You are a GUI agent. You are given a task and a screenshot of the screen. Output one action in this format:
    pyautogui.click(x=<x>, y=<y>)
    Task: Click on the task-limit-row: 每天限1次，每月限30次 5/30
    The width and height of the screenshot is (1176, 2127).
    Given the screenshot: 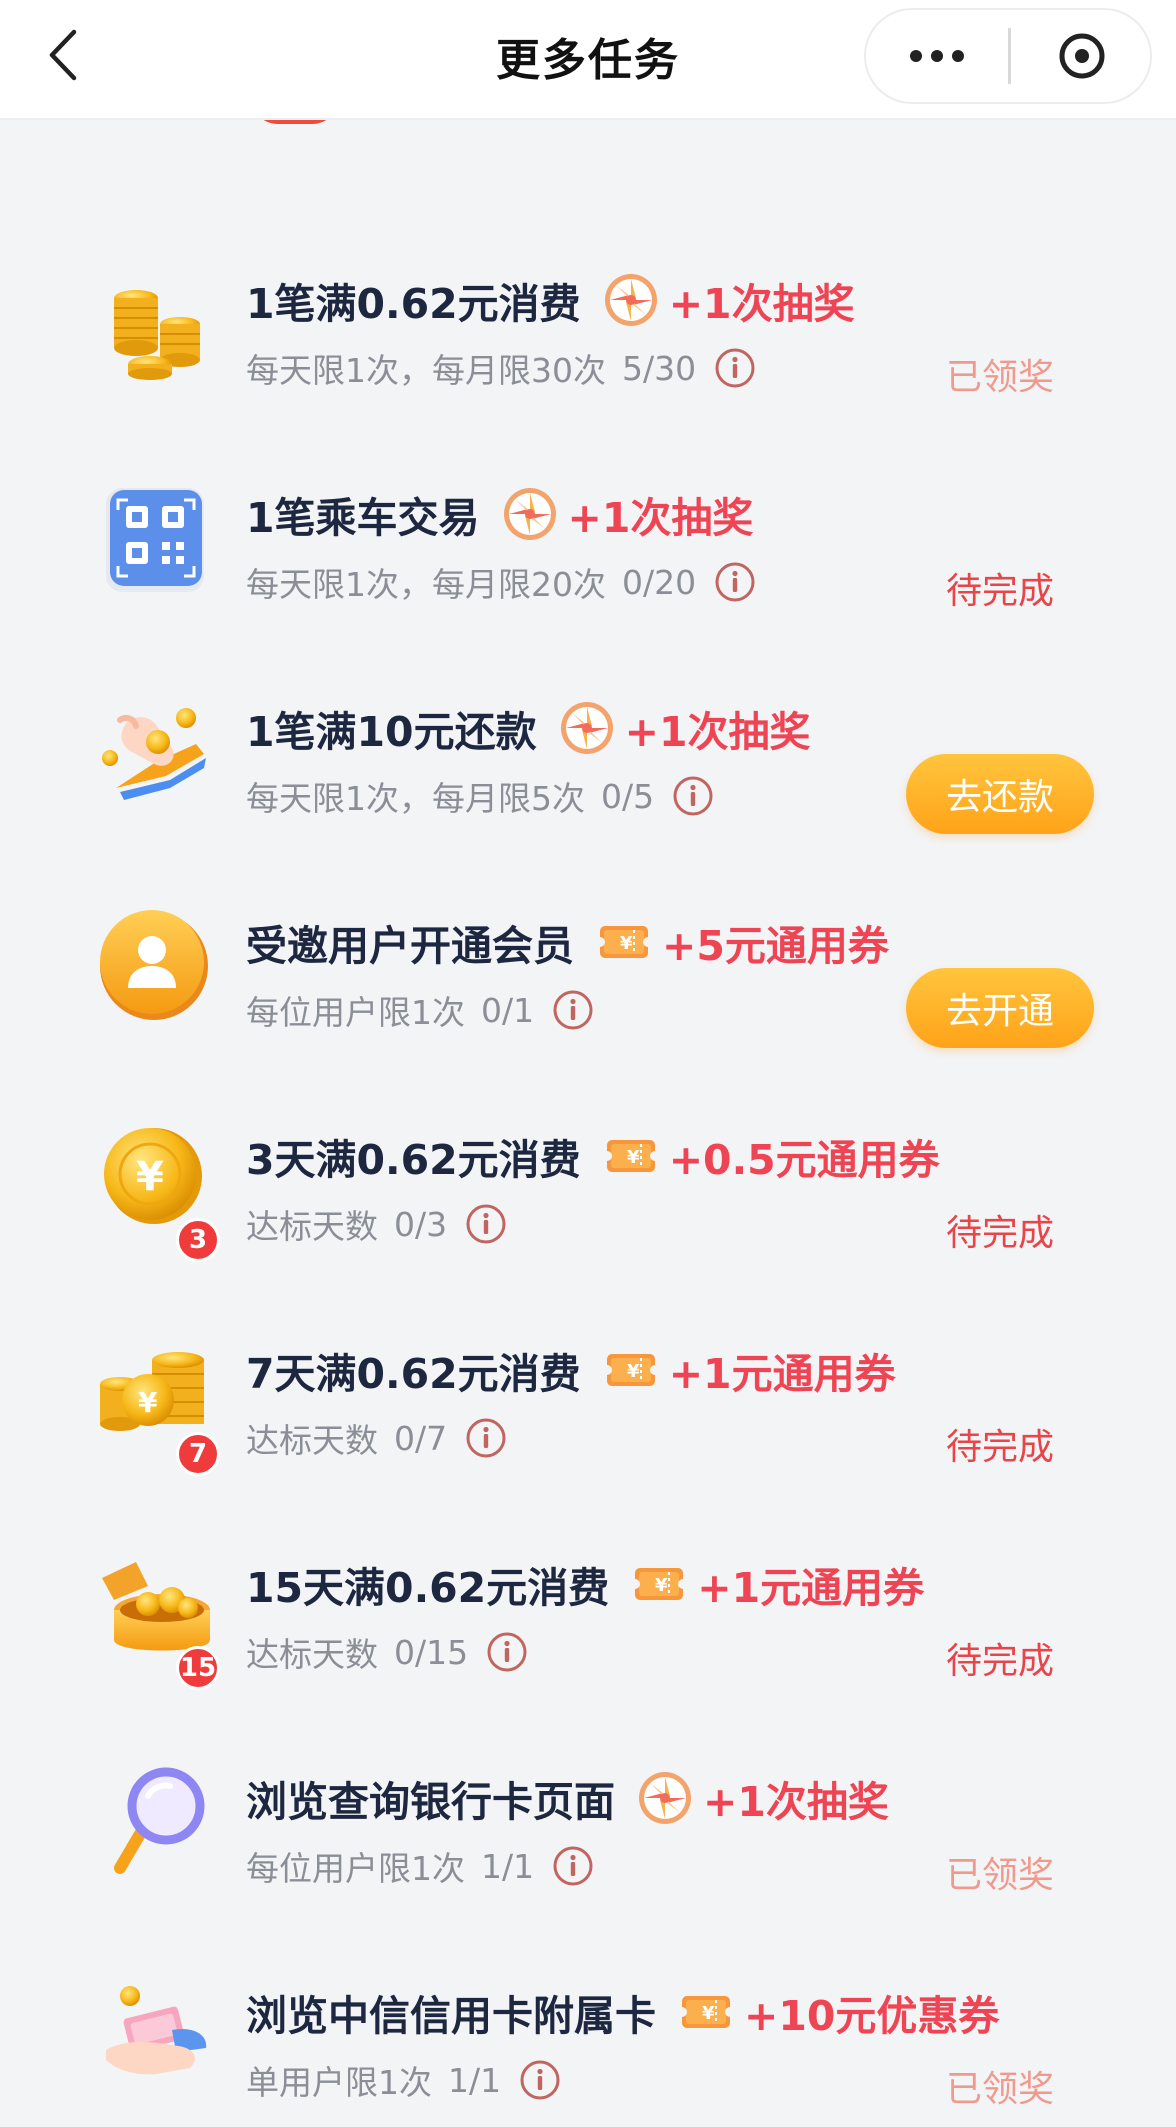 What is the action you would take?
    pyautogui.click(x=501, y=368)
    